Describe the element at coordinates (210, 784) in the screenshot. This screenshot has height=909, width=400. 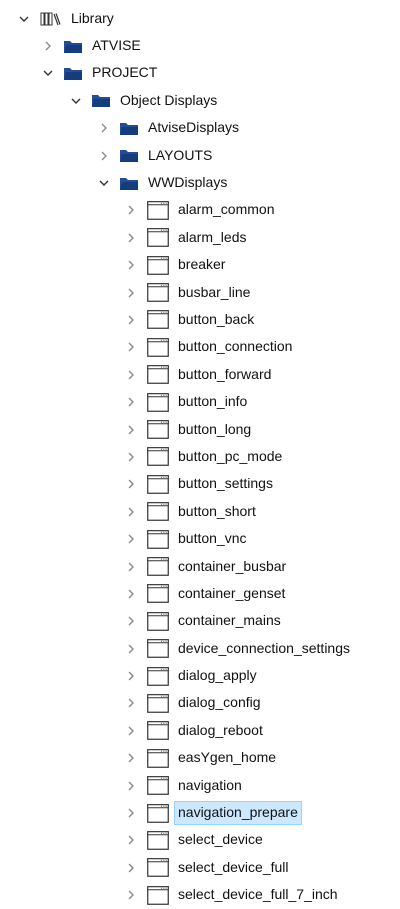
I see `tree-item-label: navigation` at that location.